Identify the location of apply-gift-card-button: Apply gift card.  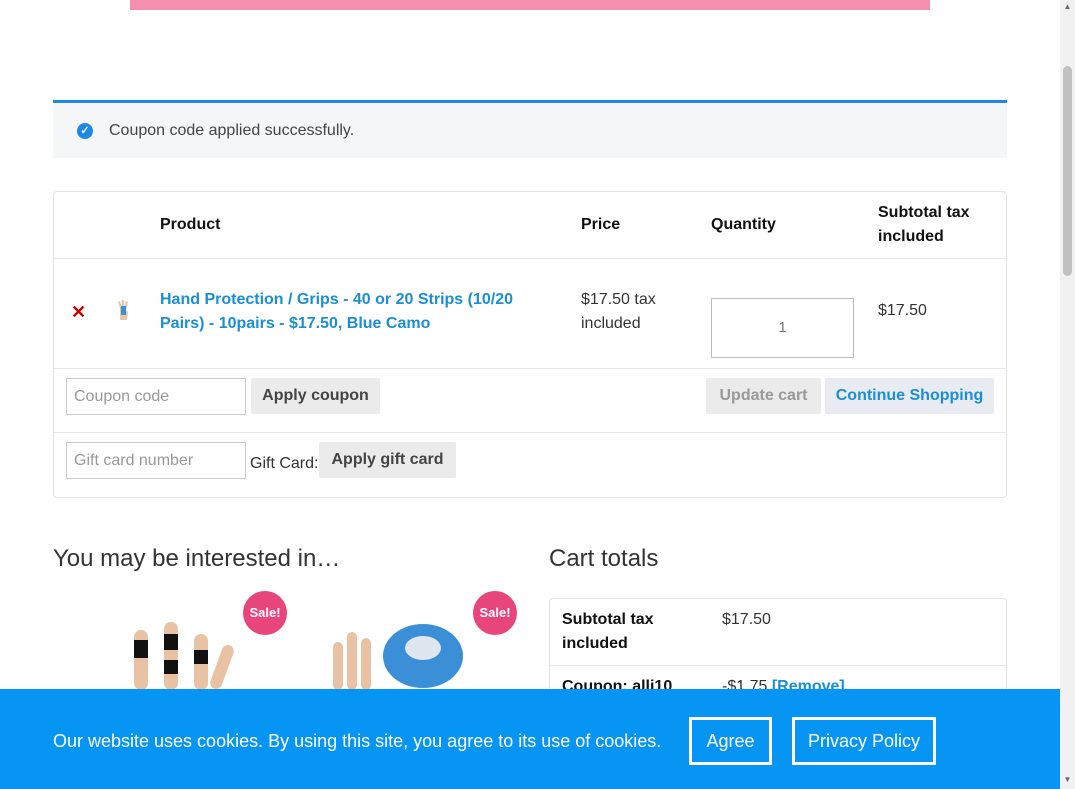
(387, 460).